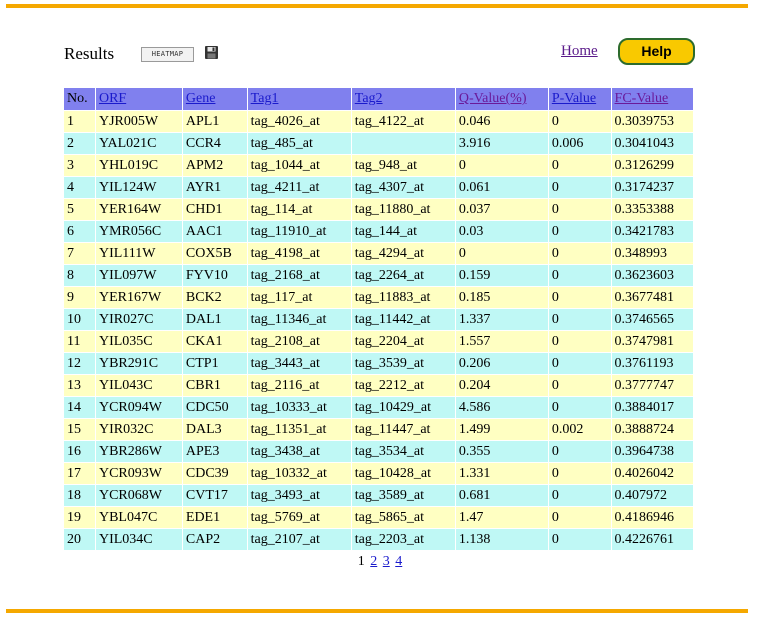 This screenshot has height=621, width=758. I want to click on column-header-tag1: Tag1, so click(299, 99).